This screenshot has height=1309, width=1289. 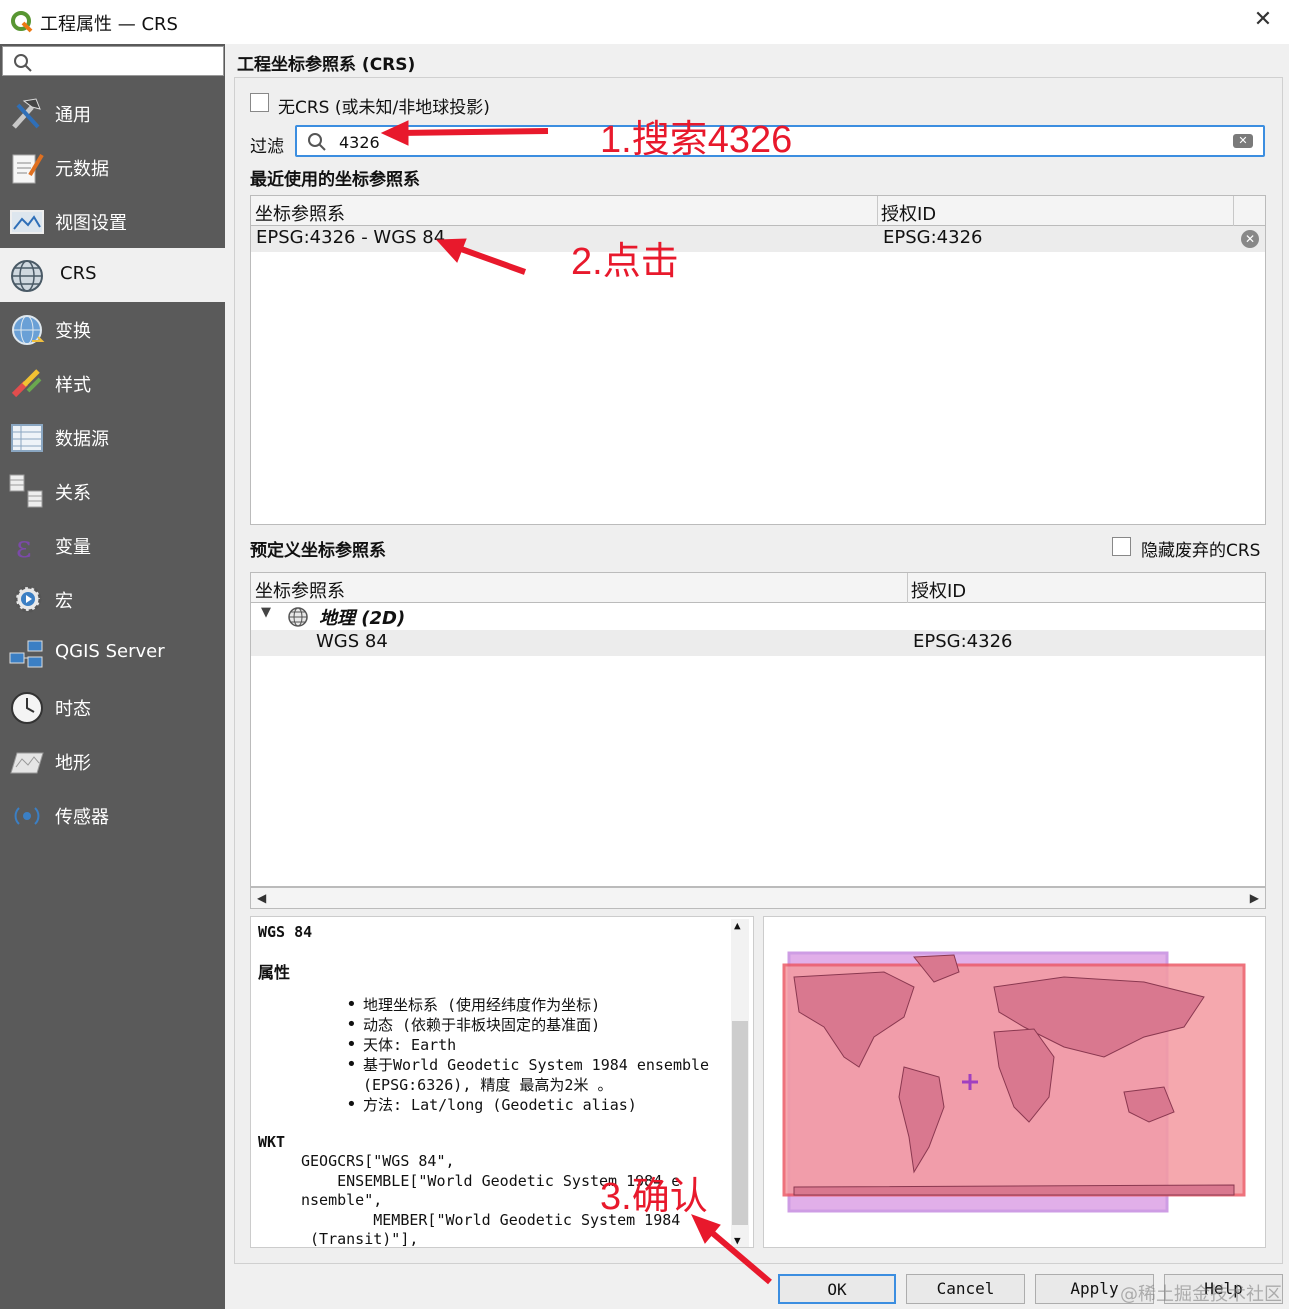 What do you see at coordinates (625, 262) in the screenshot?
I see `annotation-step2: 2.点击` at bounding box center [625, 262].